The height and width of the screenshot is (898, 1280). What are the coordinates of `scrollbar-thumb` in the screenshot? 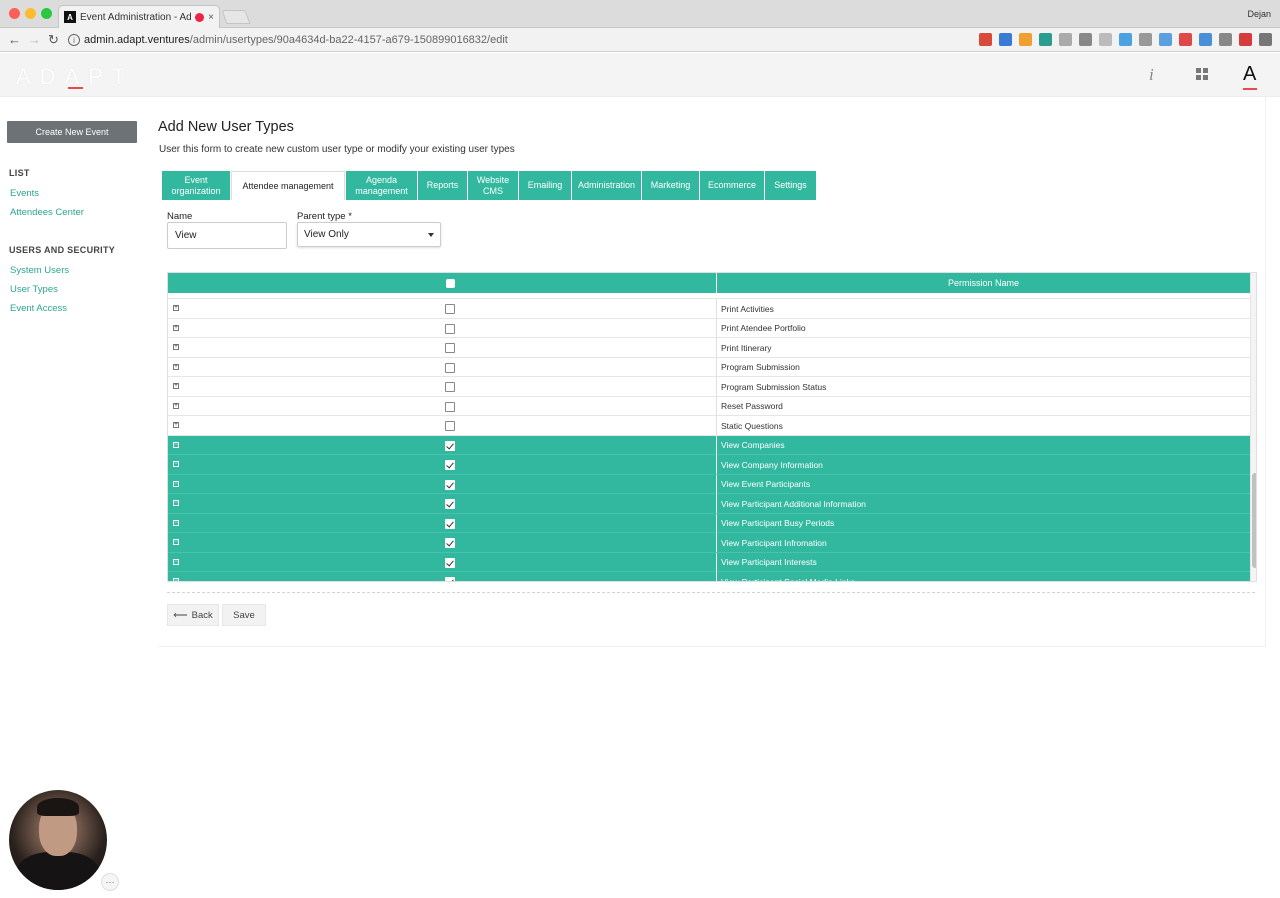 It's located at (1254, 520).